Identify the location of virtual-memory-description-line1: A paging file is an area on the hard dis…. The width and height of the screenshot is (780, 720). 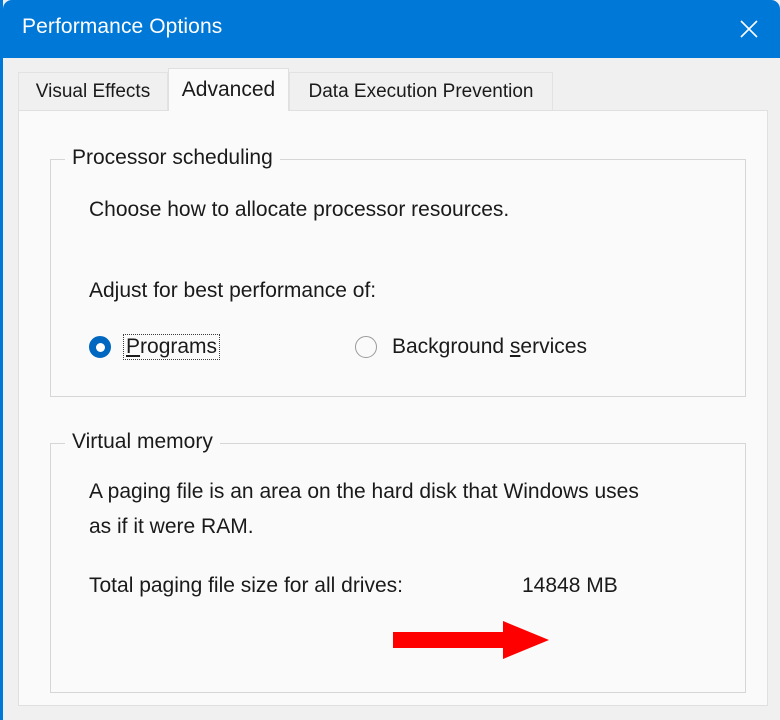
(364, 491).